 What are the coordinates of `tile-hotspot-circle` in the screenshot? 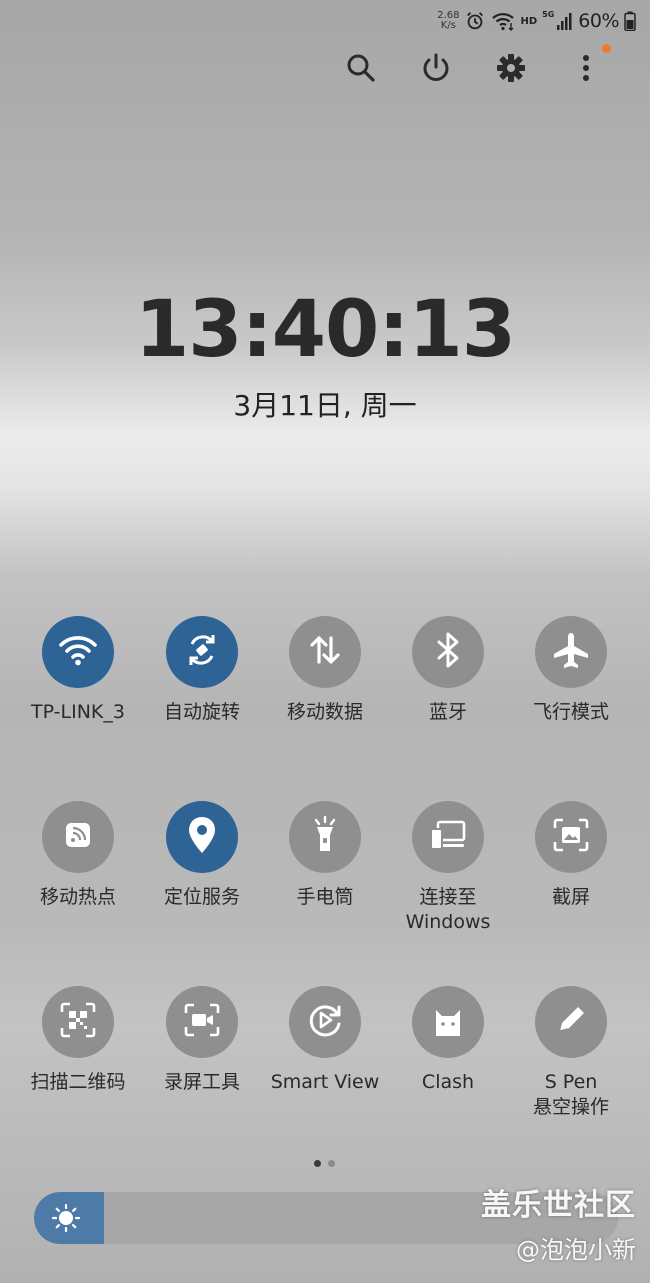 It's located at (78, 837).